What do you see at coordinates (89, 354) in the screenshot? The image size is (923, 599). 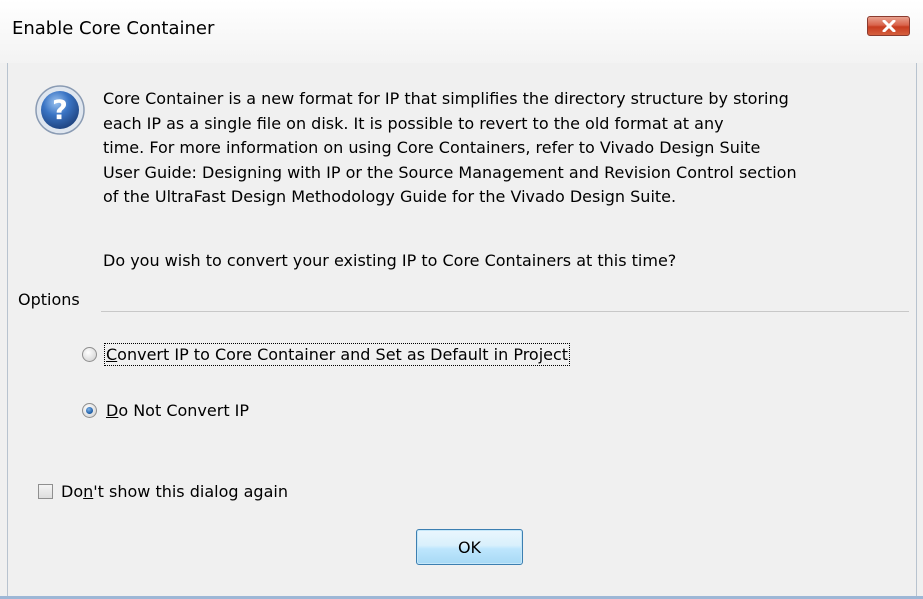 I see `radio-button-convert` at bounding box center [89, 354].